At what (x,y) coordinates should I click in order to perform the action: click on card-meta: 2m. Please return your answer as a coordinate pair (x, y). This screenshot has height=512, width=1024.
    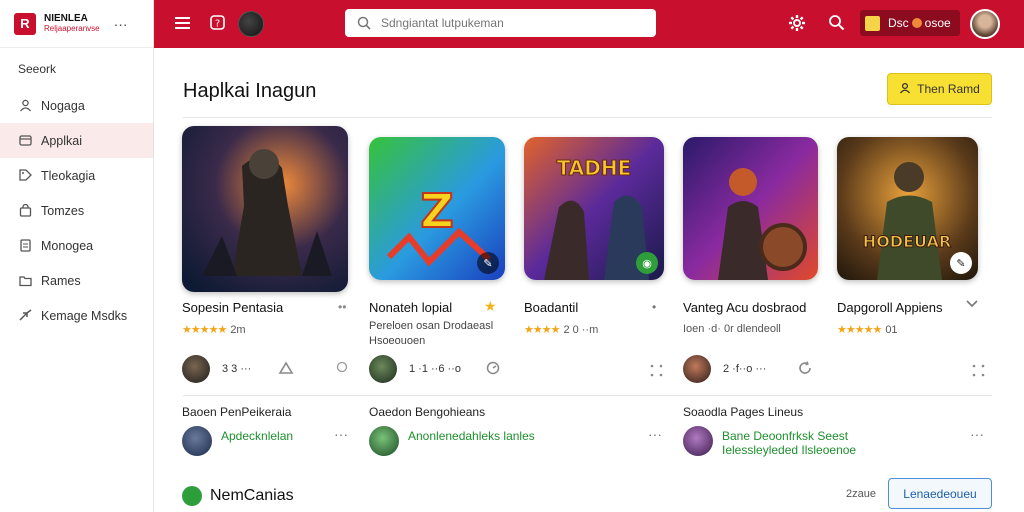
    Looking at the image, I should click on (238, 330).